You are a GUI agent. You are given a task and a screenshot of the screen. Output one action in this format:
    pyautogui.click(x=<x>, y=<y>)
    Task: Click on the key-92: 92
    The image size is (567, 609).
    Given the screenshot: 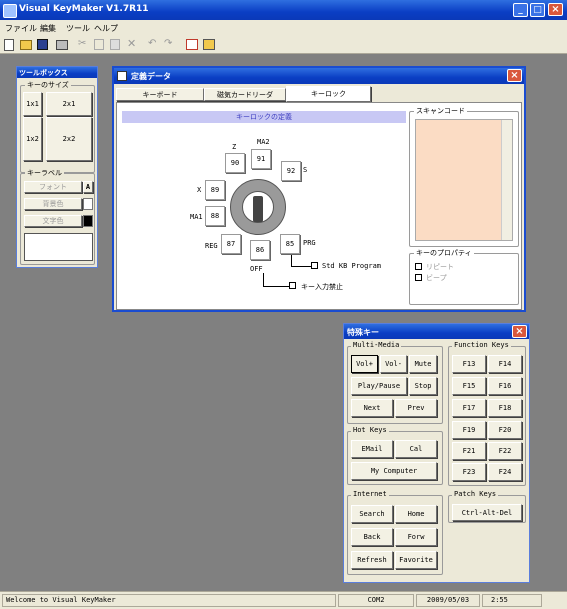 What is the action you would take?
    pyautogui.click(x=291, y=171)
    